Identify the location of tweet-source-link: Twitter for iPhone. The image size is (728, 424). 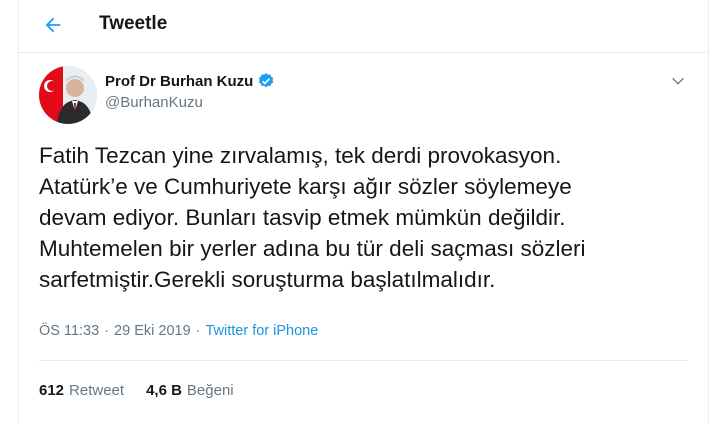
(261, 331).